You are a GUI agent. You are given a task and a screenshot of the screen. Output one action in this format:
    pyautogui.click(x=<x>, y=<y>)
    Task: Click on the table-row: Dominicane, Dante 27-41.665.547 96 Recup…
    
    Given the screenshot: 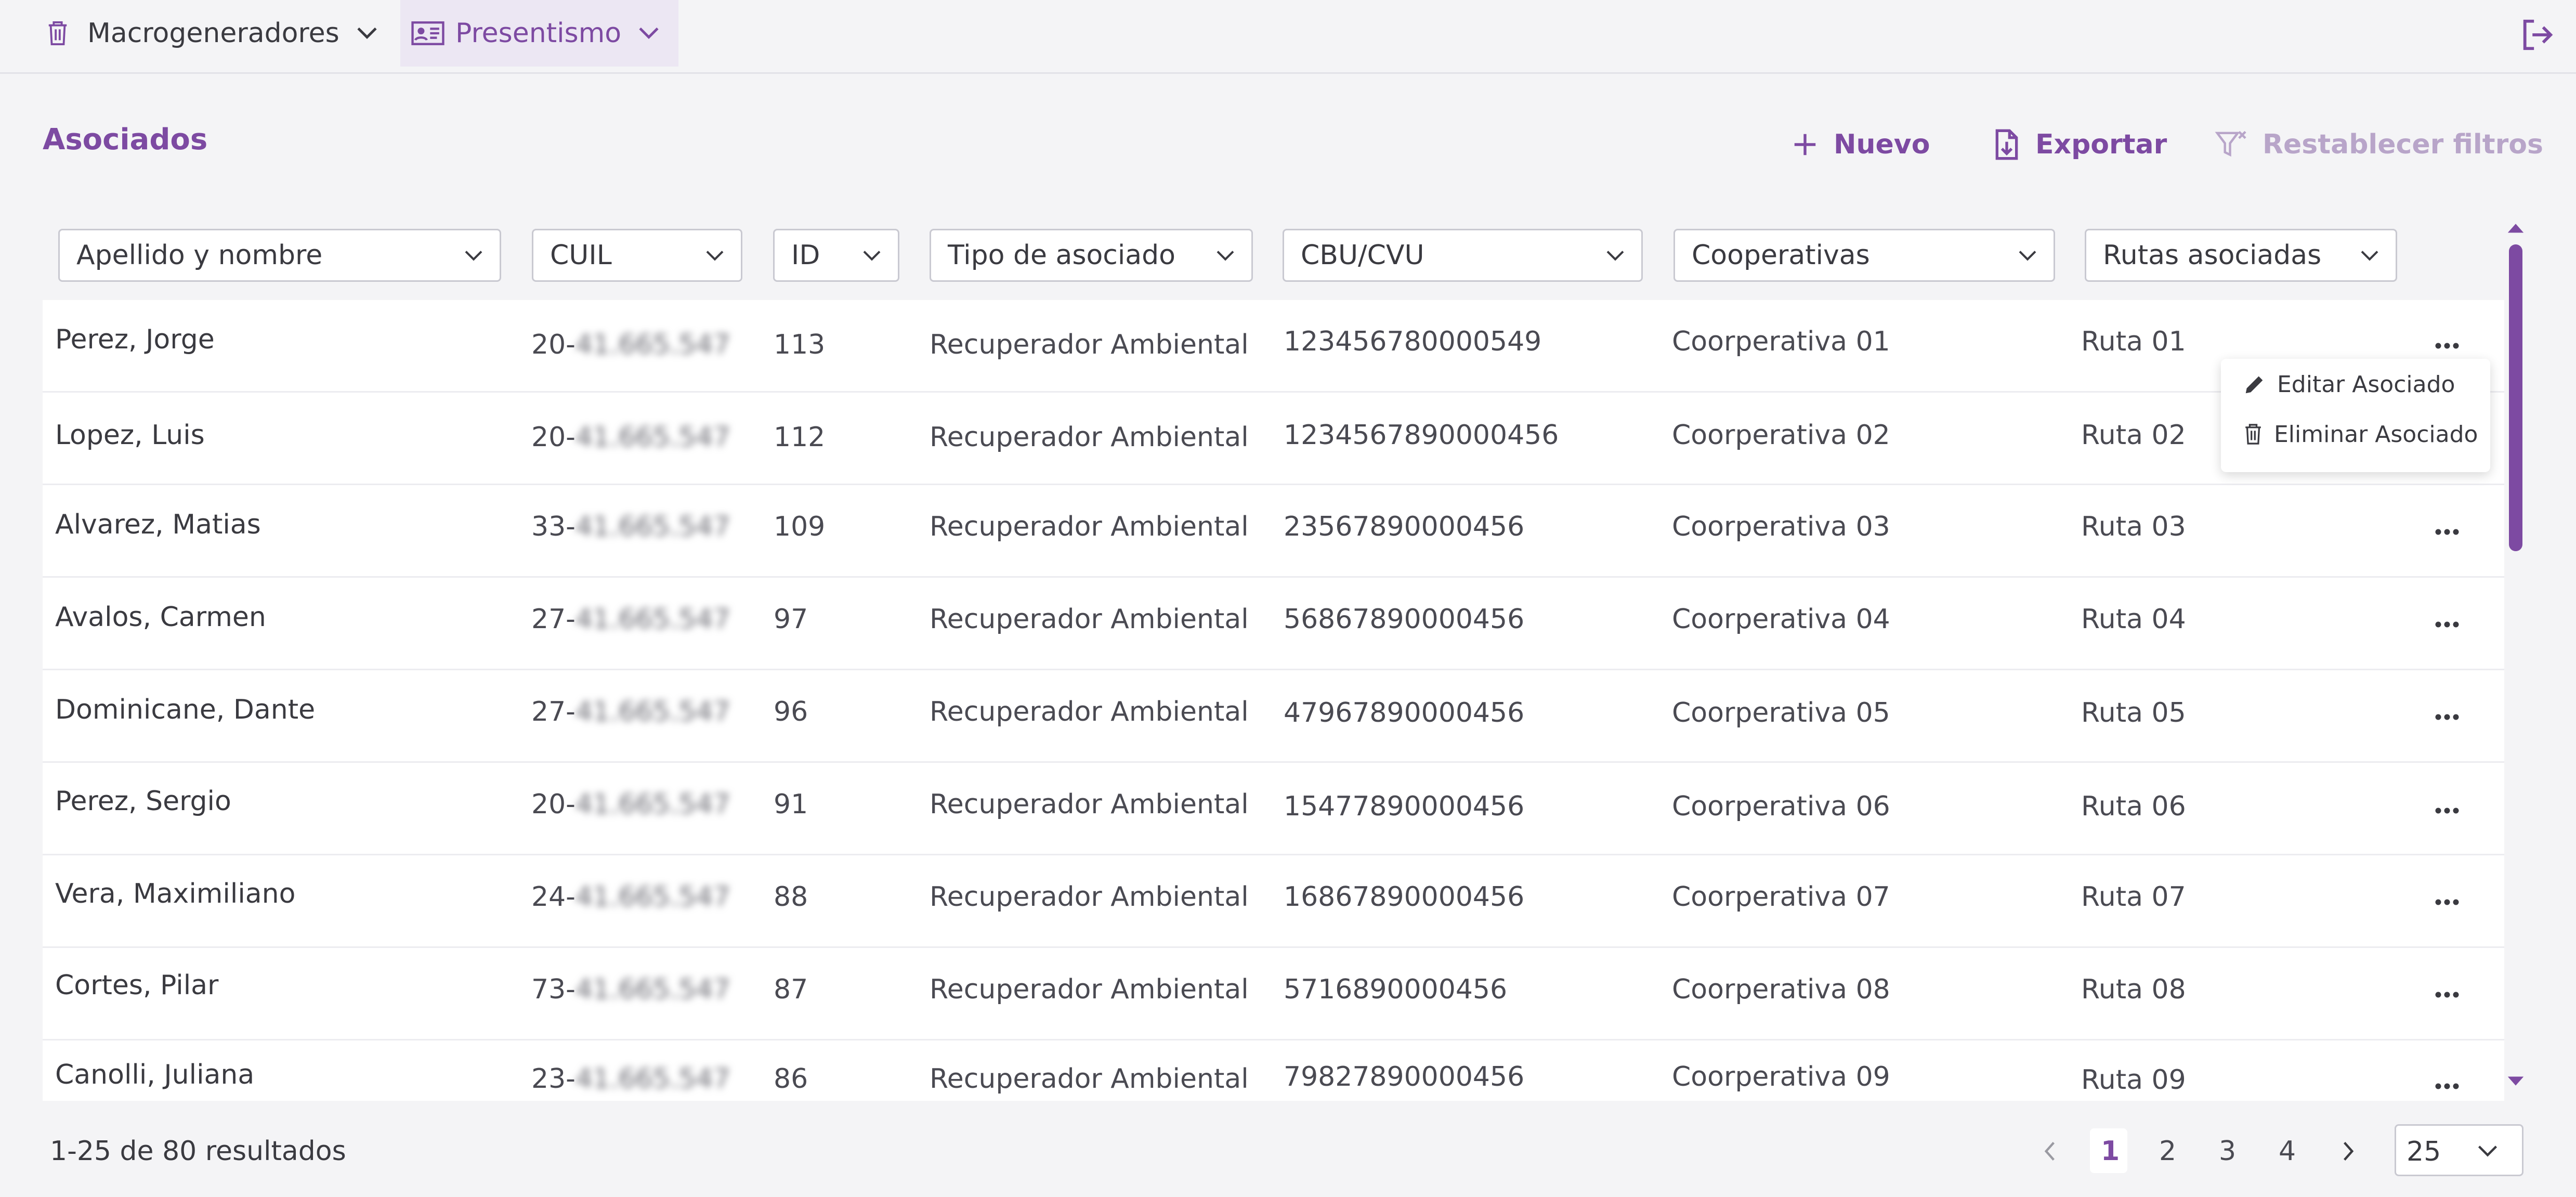 What is the action you would take?
    pyautogui.click(x=1273, y=716)
    